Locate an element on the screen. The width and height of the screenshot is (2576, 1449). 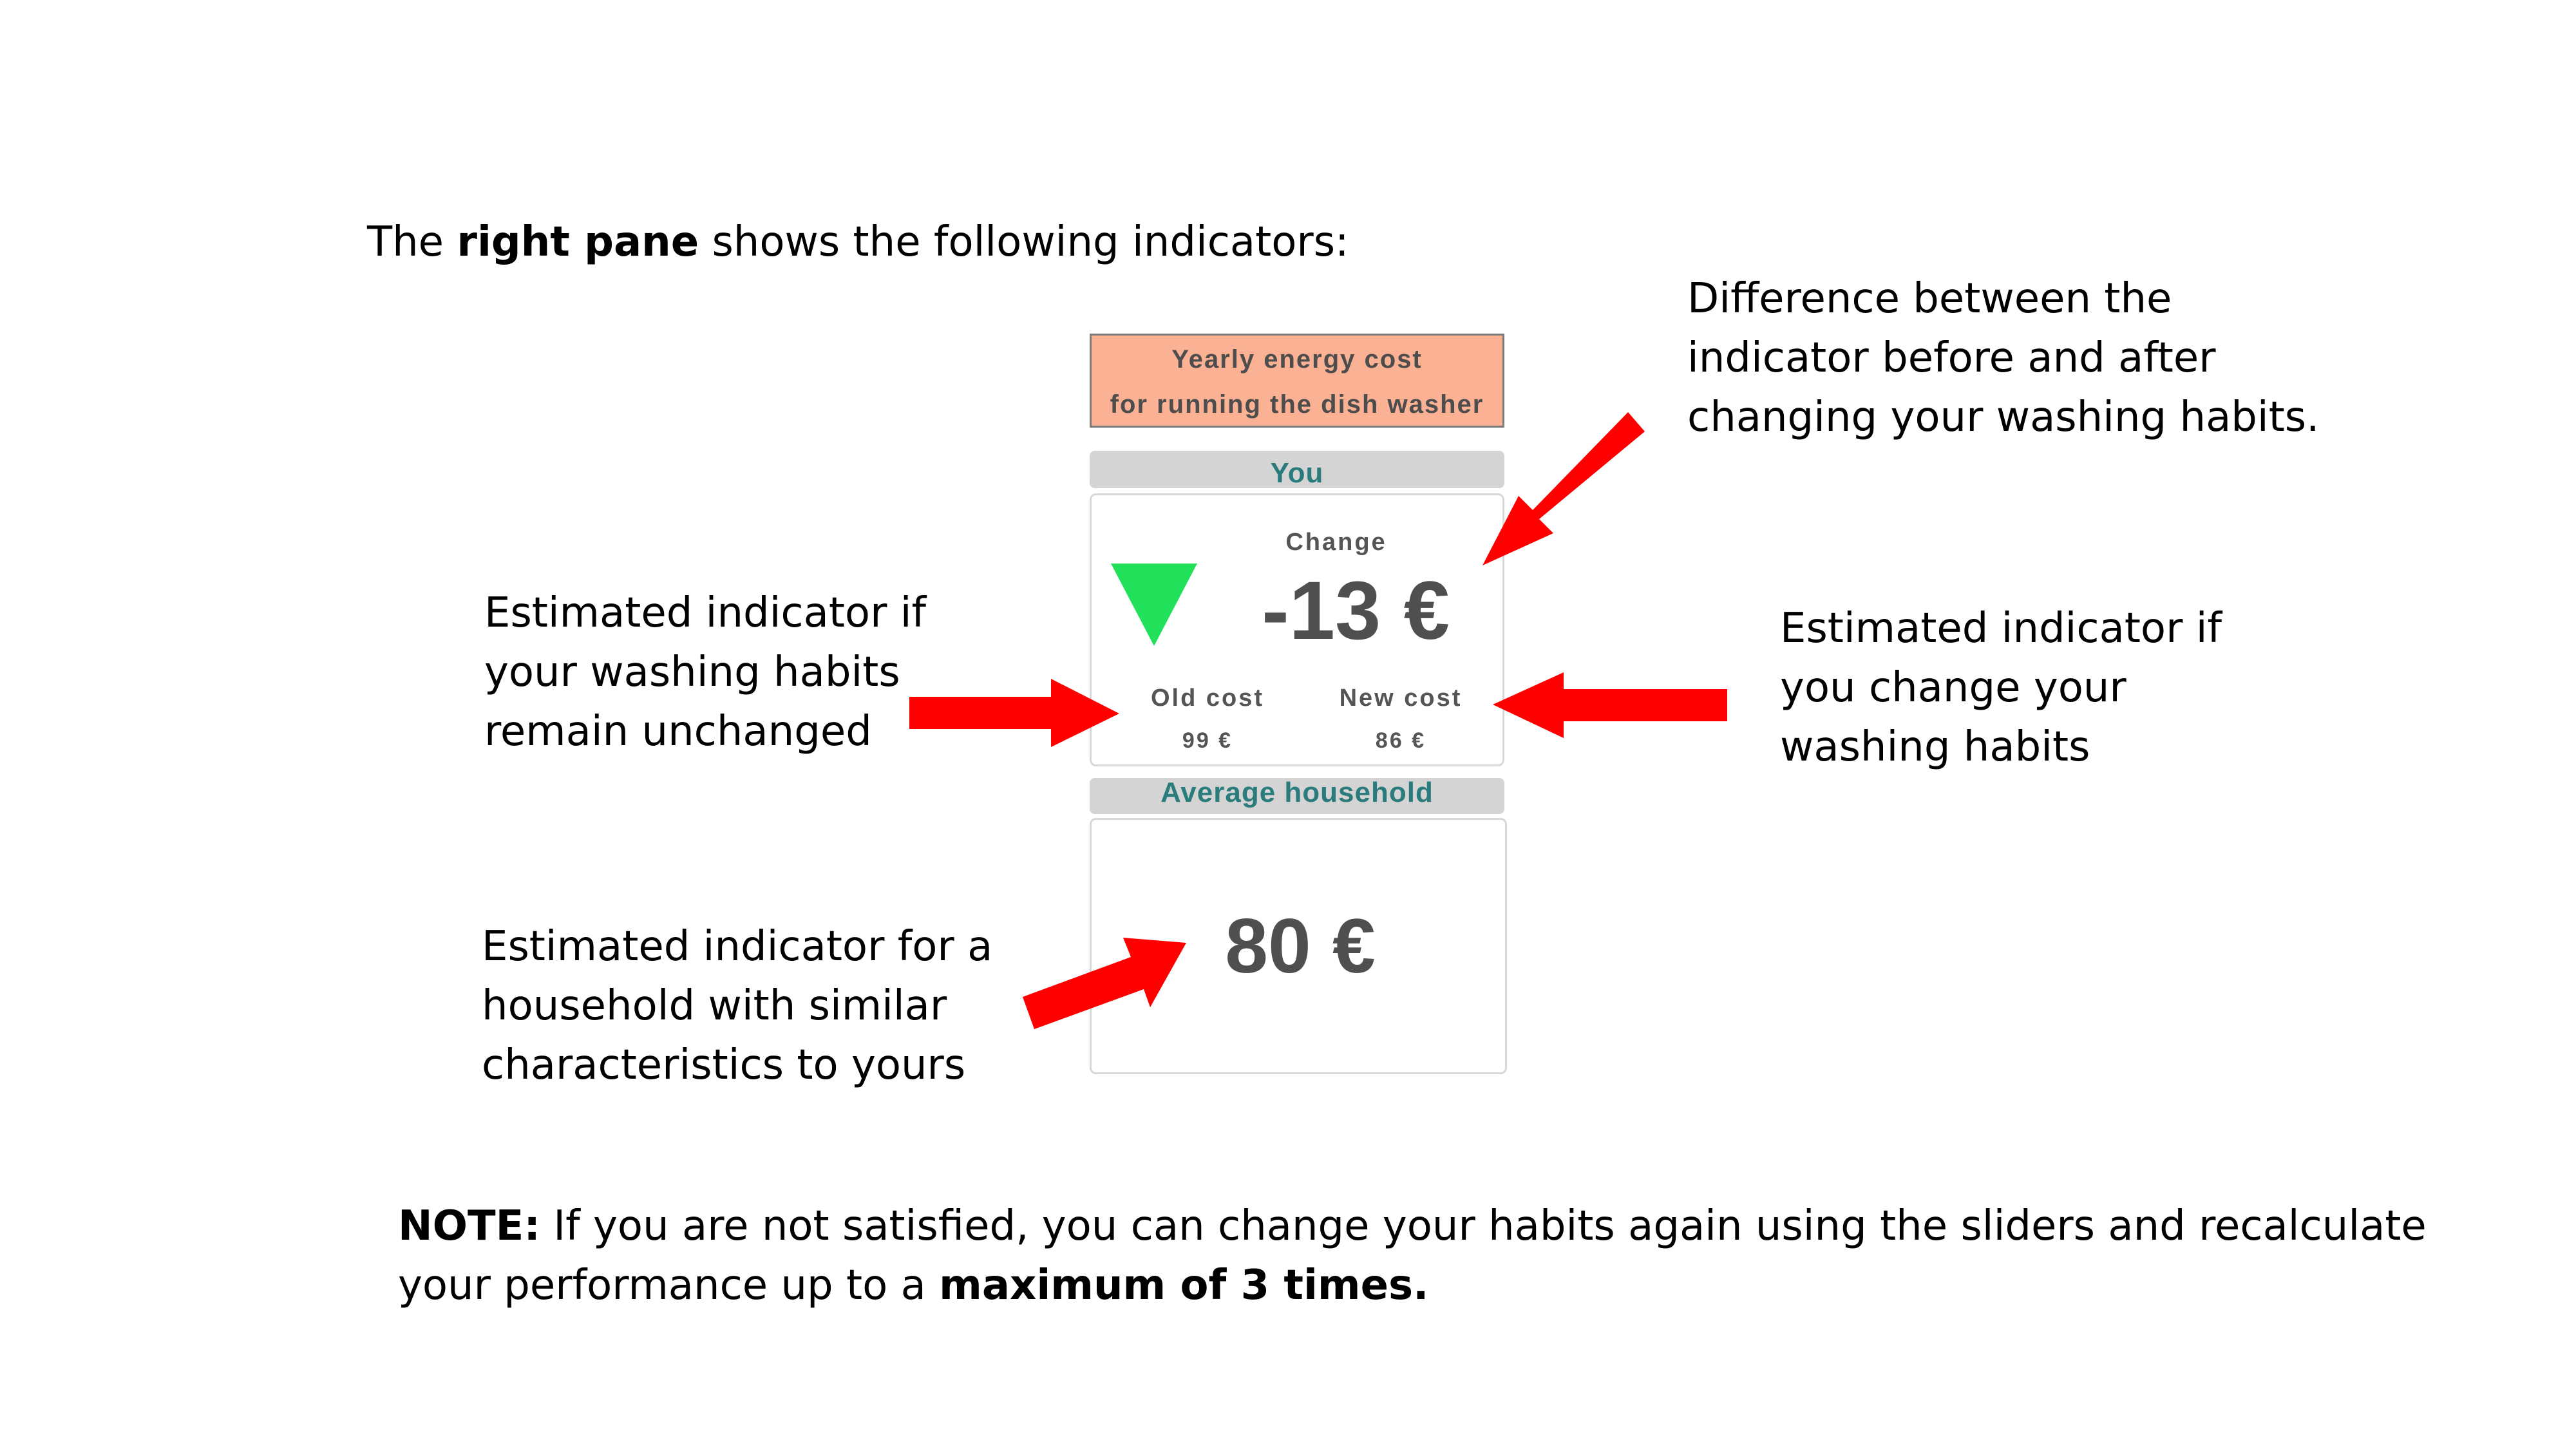
arrow-difference-icon is located at coordinates (1564, 489).